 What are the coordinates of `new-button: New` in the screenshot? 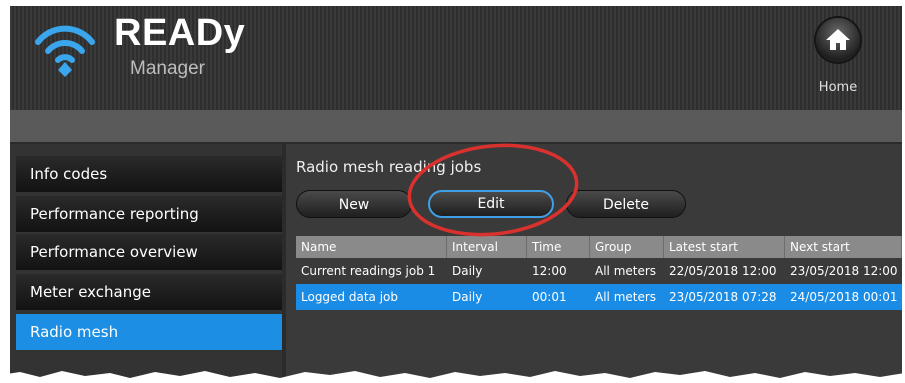 It's located at (354, 204).